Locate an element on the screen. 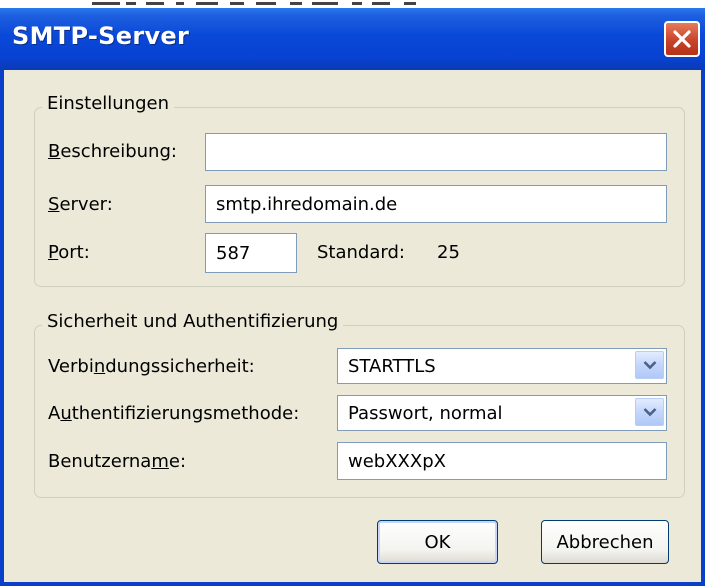 Image resolution: width=705 pixels, height=586 pixels. settings-legend: Einstellungen is located at coordinates (108, 103).